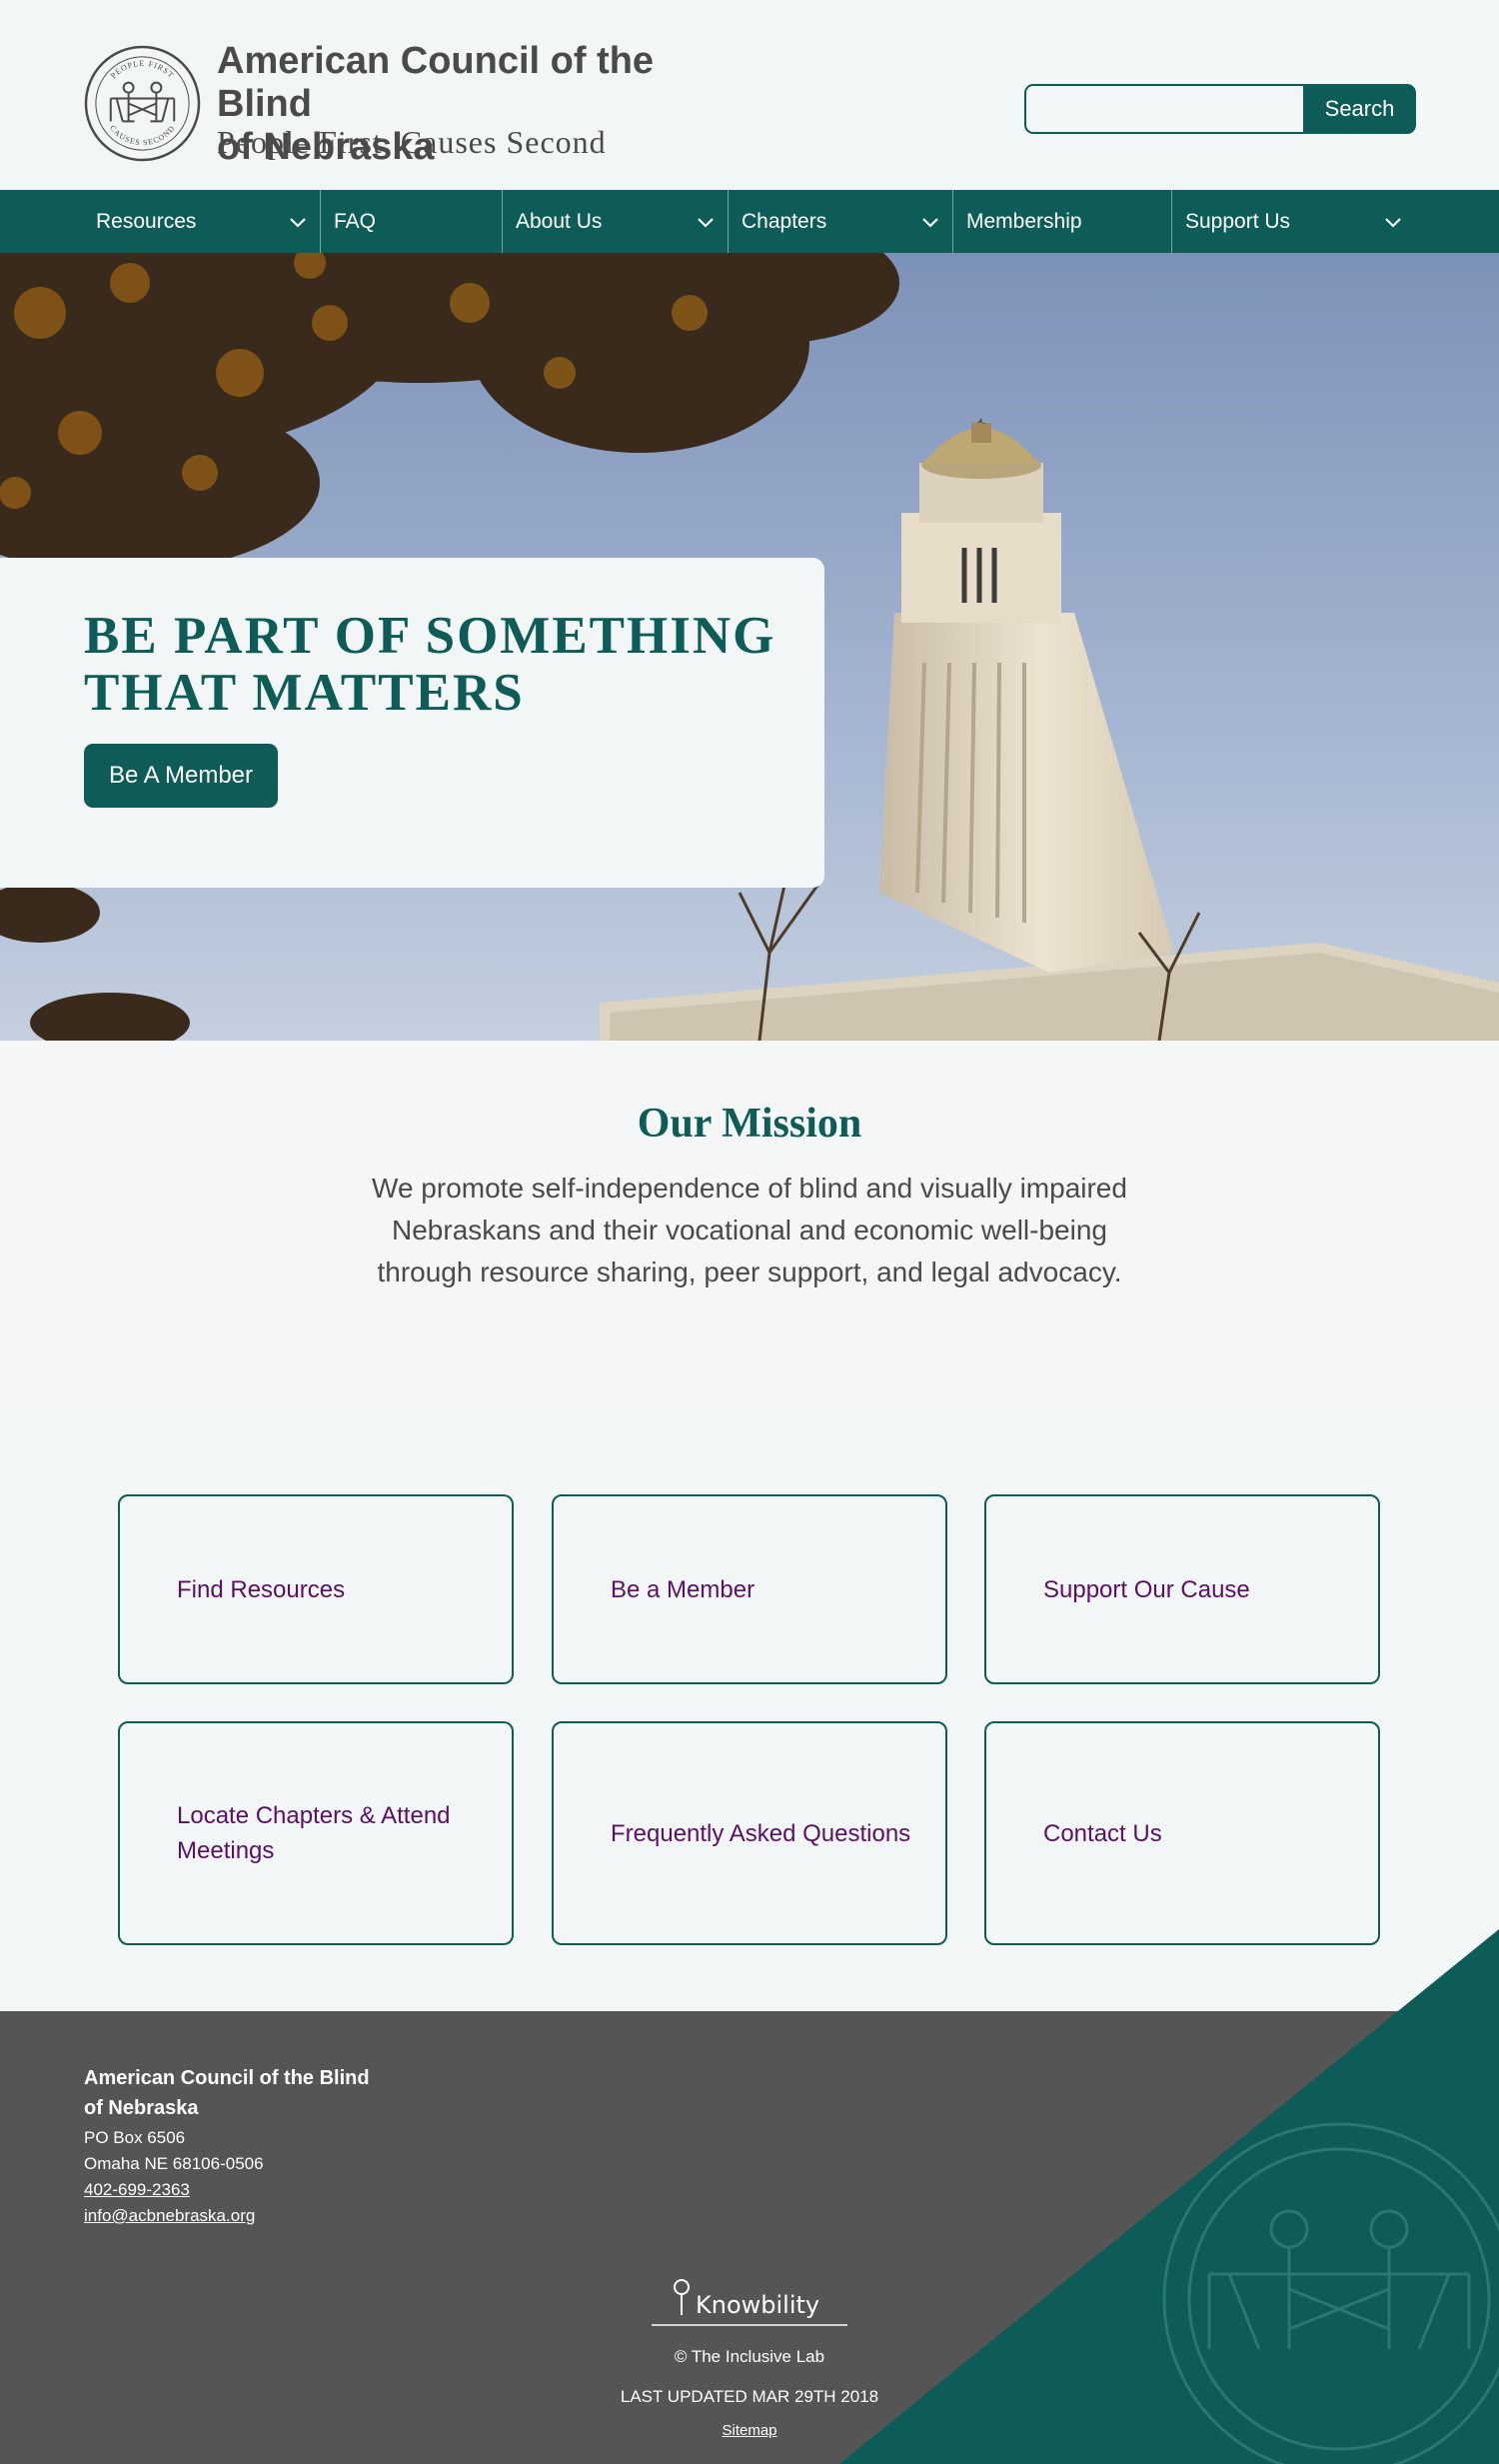 Image resolution: width=1499 pixels, height=2464 pixels. Describe the element at coordinates (430, 664) in the screenshot. I see `hero-title: BE PART OF SOMETHING THAT MATTERS` at that location.